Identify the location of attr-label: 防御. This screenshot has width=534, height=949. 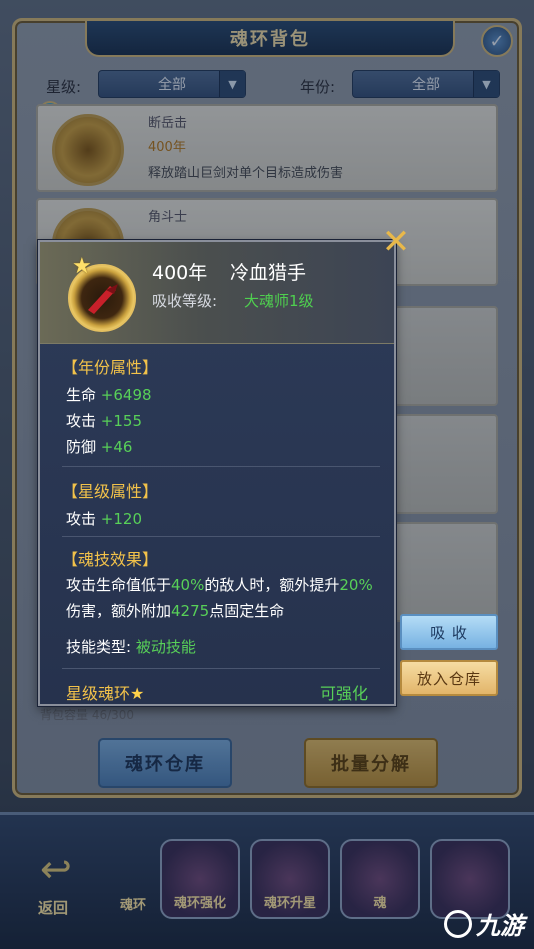
(81, 447).